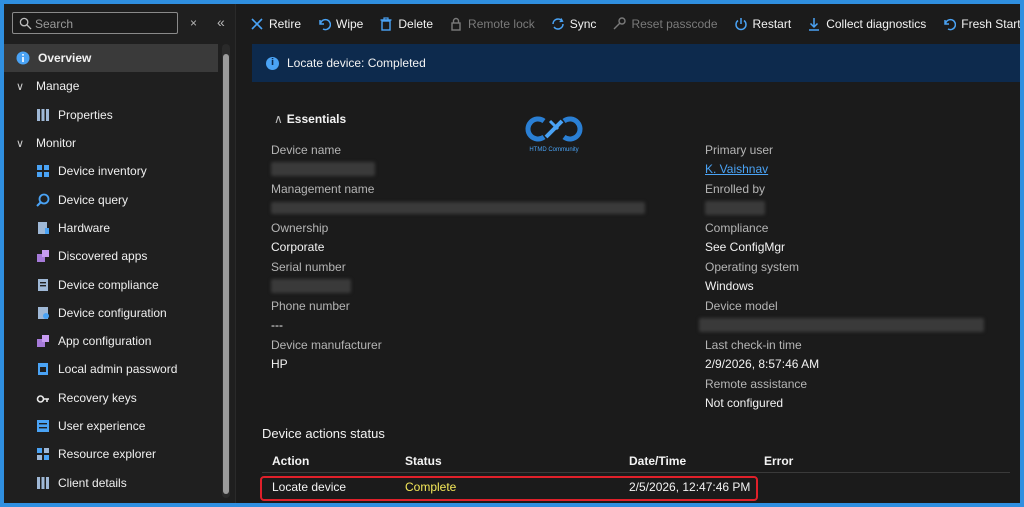 The width and height of the screenshot is (1024, 507). What do you see at coordinates (741, 306) in the screenshot?
I see `device-model-label: Device model` at bounding box center [741, 306].